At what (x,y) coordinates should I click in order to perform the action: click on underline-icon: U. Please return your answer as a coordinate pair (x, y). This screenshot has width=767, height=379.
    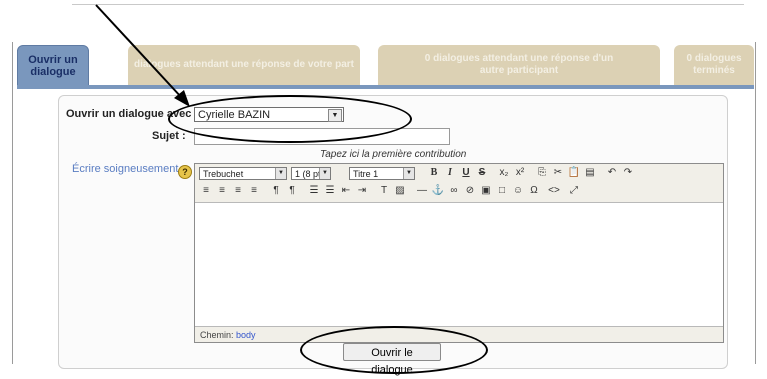
    Looking at the image, I should click on (466, 173).